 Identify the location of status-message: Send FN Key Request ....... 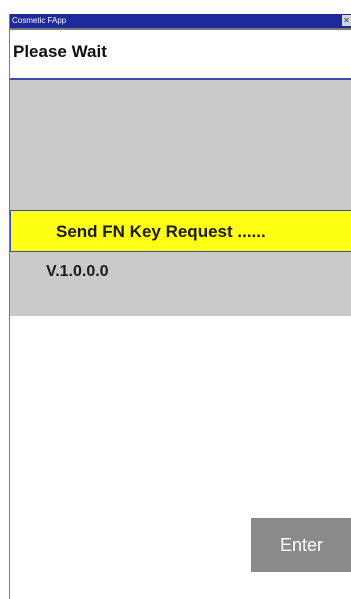
(161, 231).